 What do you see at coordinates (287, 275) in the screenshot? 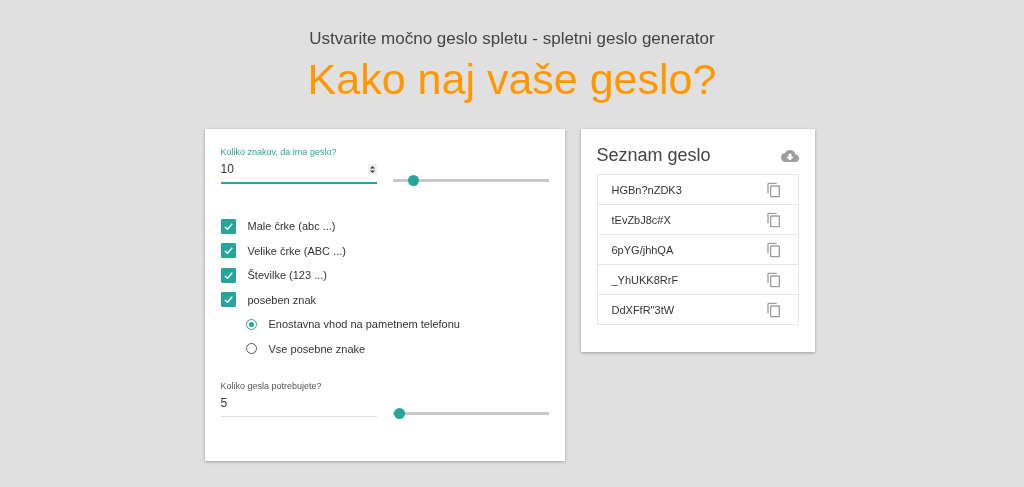
I see `option-label: Številke (123 ...)` at bounding box center [287, 275].